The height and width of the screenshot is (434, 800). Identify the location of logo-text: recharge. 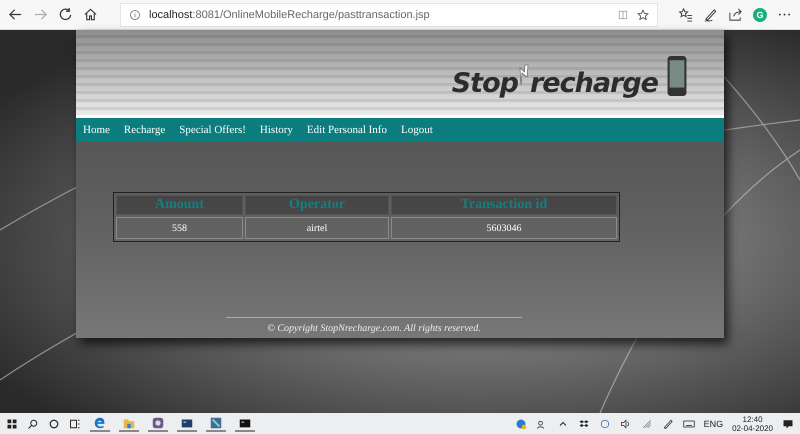
(594, 83).